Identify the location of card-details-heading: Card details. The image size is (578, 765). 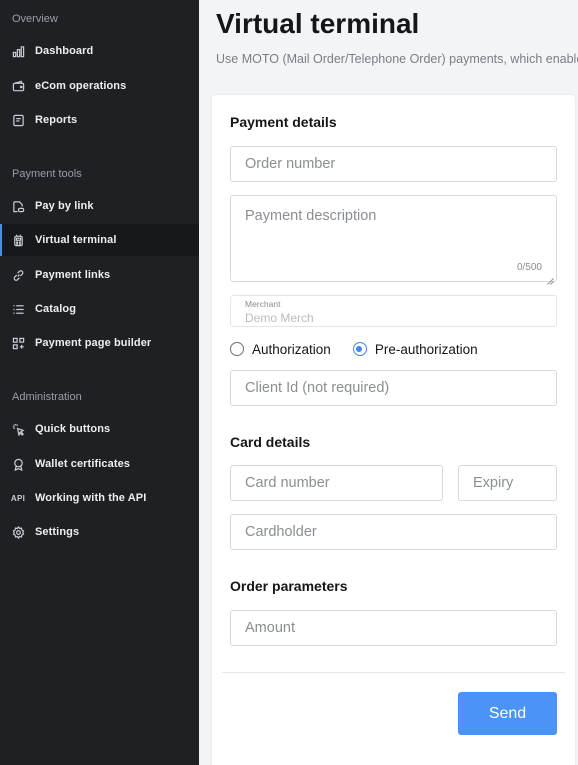
(270, 442).